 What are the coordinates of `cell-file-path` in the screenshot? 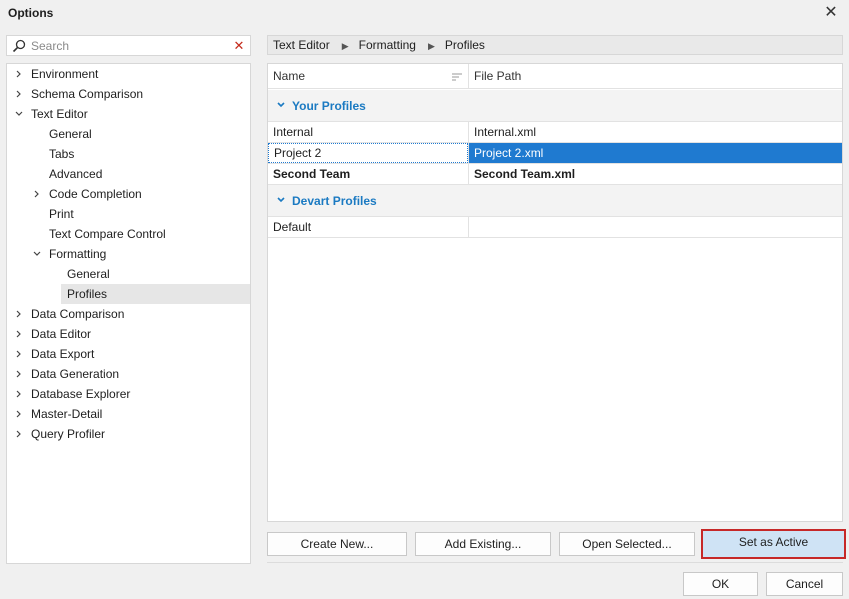 It's located at (655, 227).